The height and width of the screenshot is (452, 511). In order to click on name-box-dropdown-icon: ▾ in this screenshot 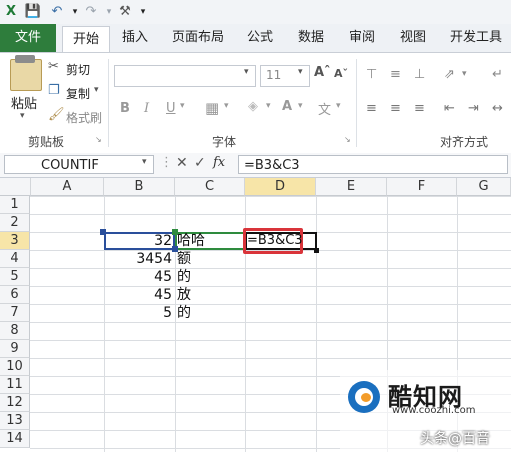, I will do `click(144, 162)`.